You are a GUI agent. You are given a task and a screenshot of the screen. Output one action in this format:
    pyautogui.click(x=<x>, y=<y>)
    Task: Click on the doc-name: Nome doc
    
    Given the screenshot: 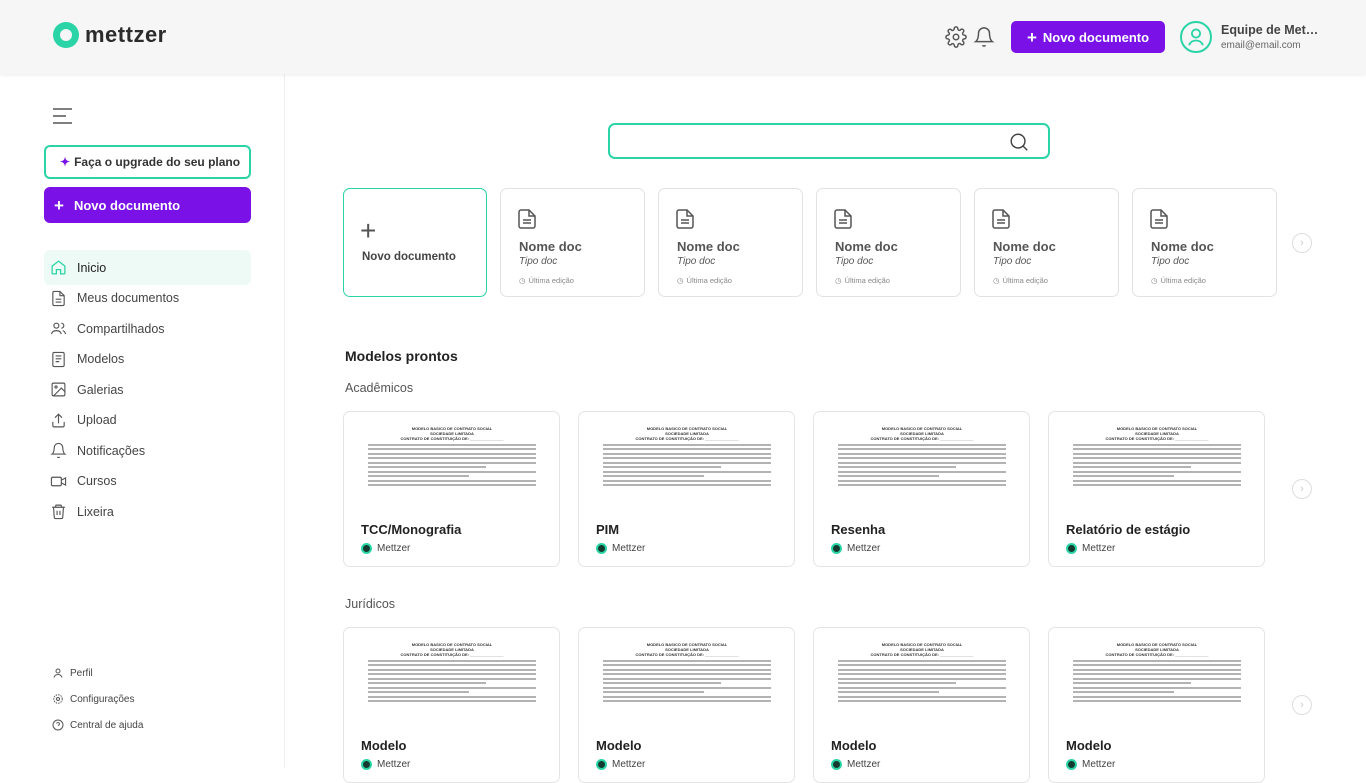 What is the action you would take?
    pyautogui.click(x=1182, y=246)
    